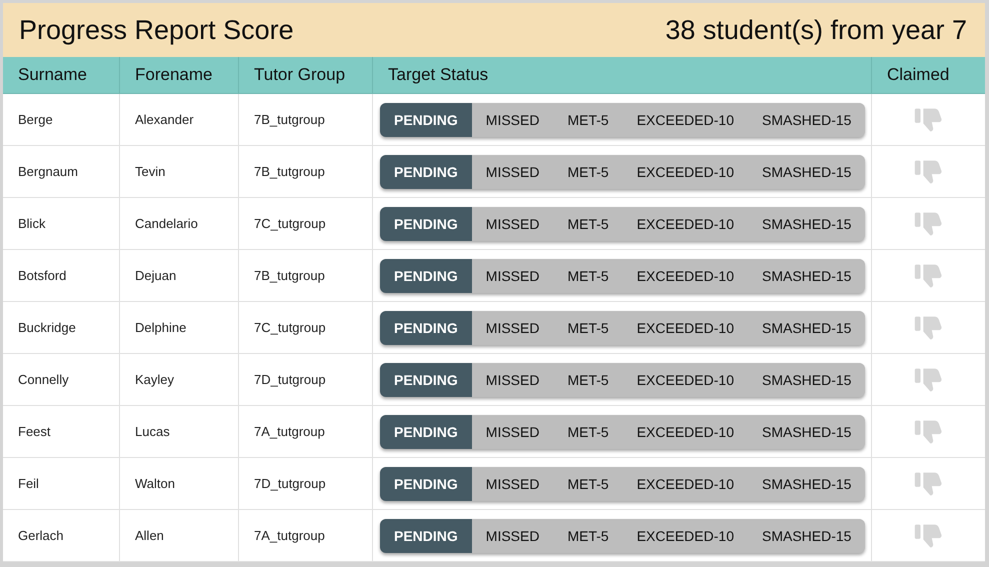 This screenshot has height=567, width=989. I want to click on forename-cell: Candelario, so click(179, 223).